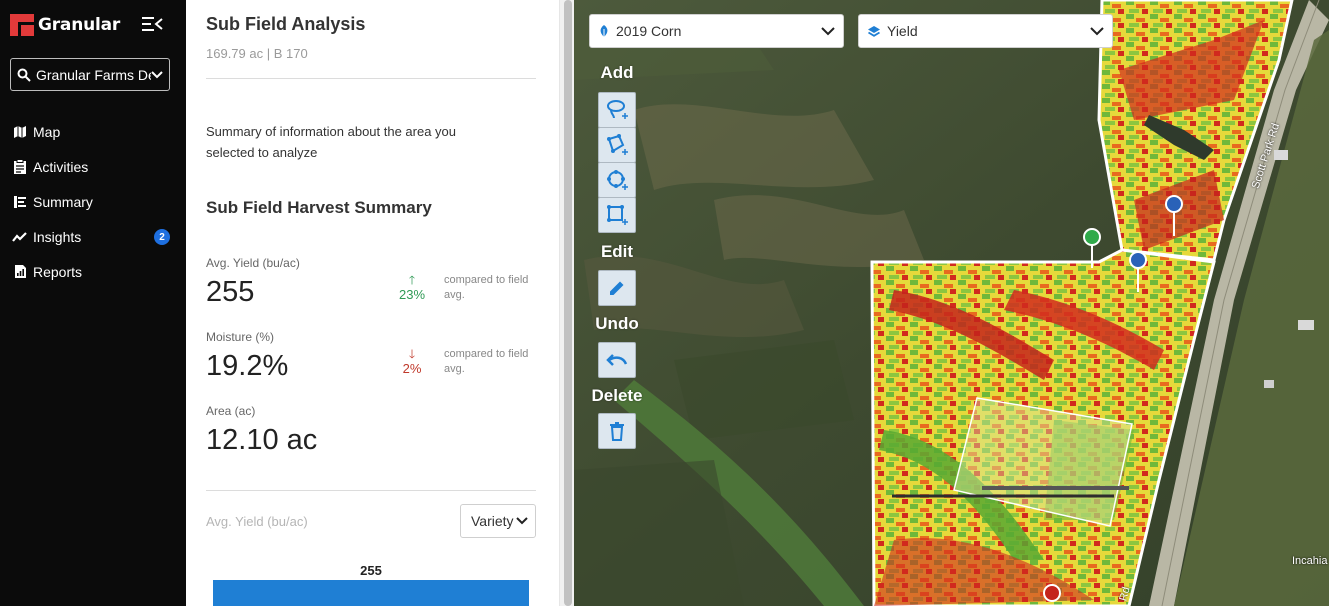  I want to click on section-title: Sub Field Harvest Summary, so click(319, 207).